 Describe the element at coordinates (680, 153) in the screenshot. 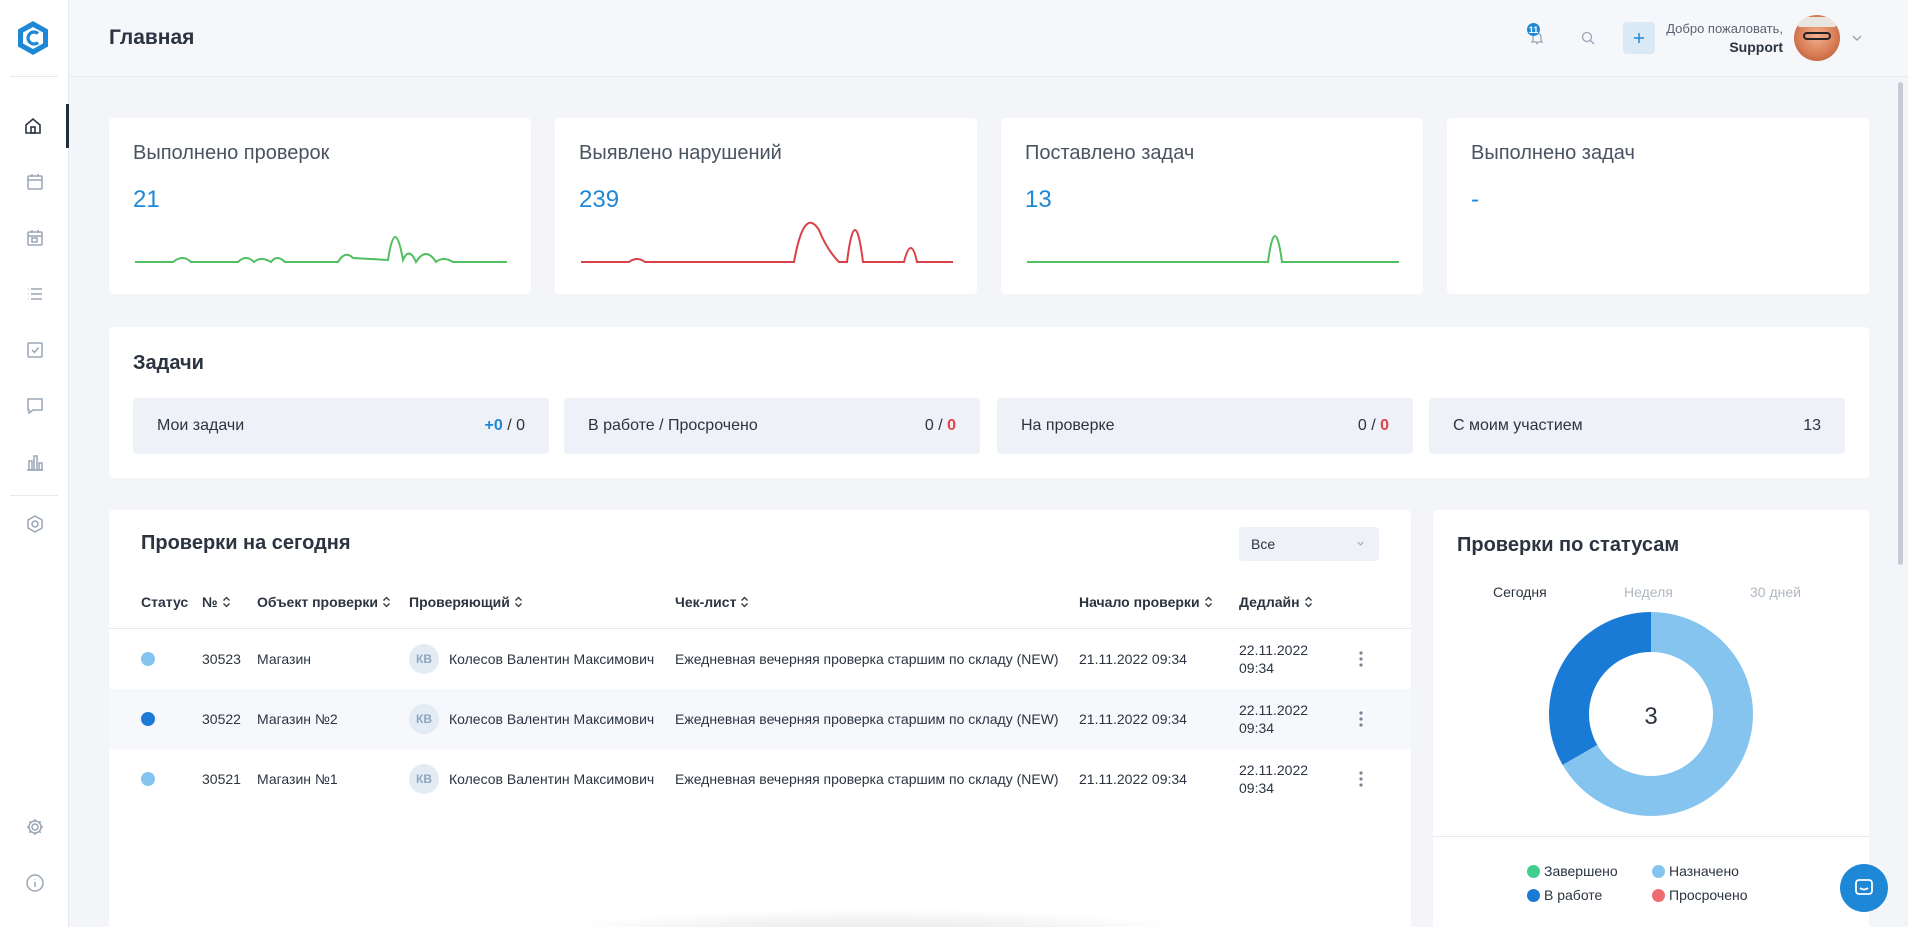

I see `stat-label: Выявлено нарушений` at that location.